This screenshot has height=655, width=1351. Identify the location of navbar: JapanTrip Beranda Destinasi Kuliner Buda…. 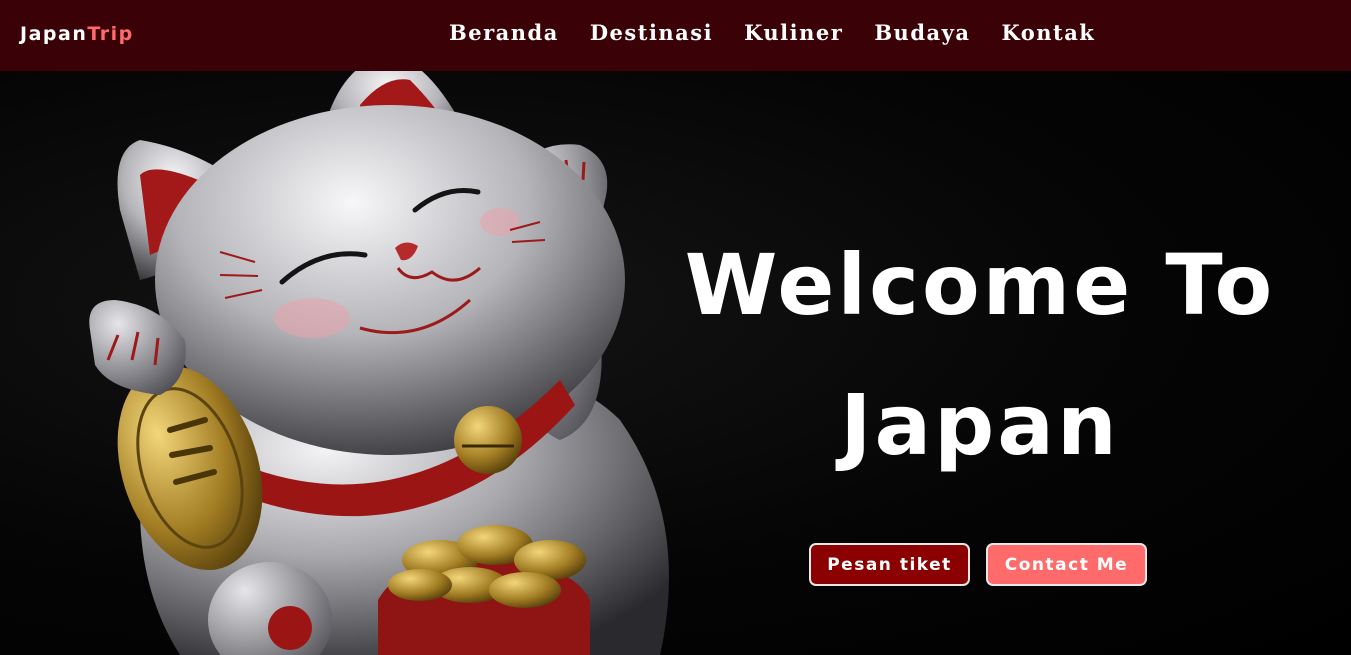
(675, 35).